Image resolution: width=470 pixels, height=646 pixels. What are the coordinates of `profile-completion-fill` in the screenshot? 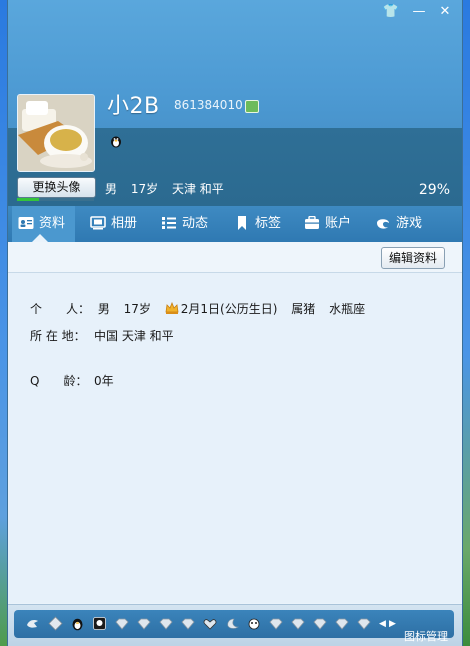 It's located at (28, 199).